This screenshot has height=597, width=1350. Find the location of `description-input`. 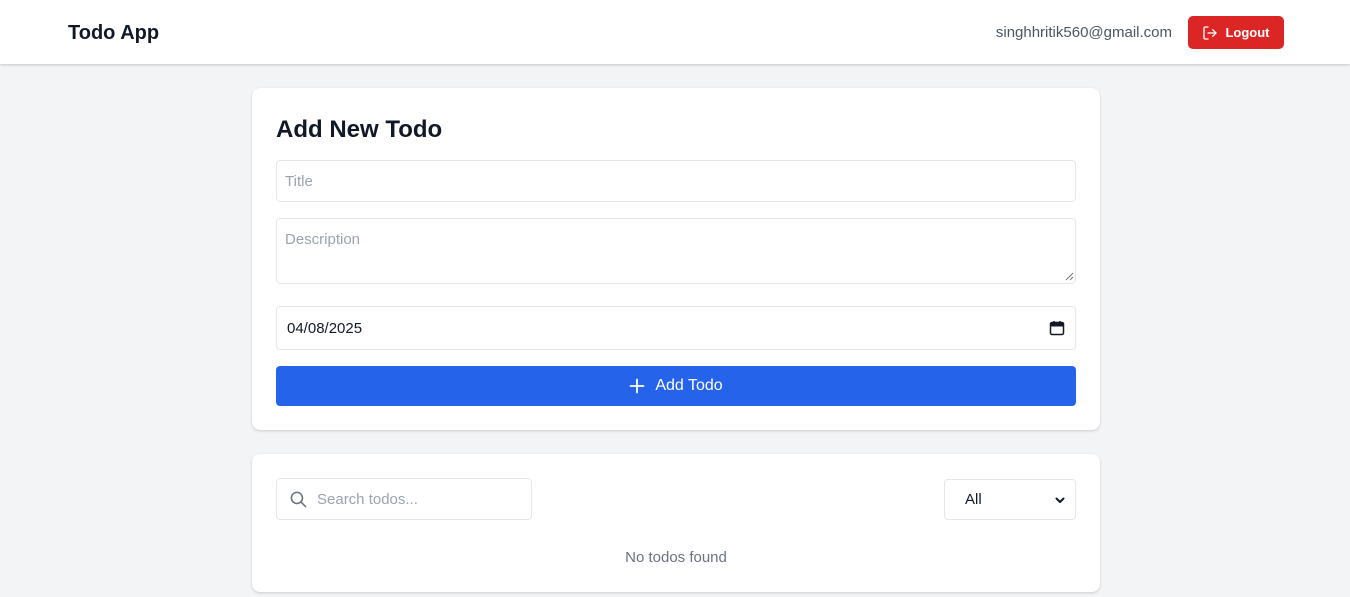

description-input is located at coordinates (676, 251).